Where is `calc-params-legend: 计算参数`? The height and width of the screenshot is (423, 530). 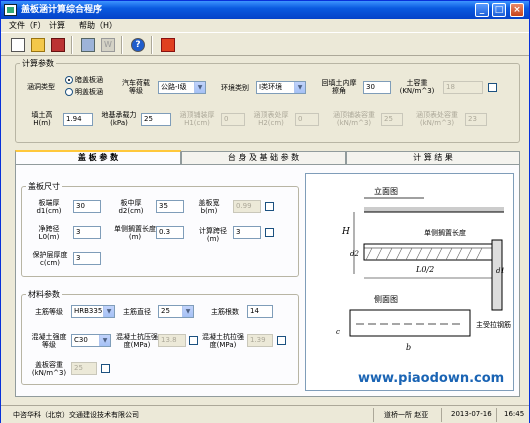
calc-params-legend: 计算参数 is located at coordinates (38, 63).